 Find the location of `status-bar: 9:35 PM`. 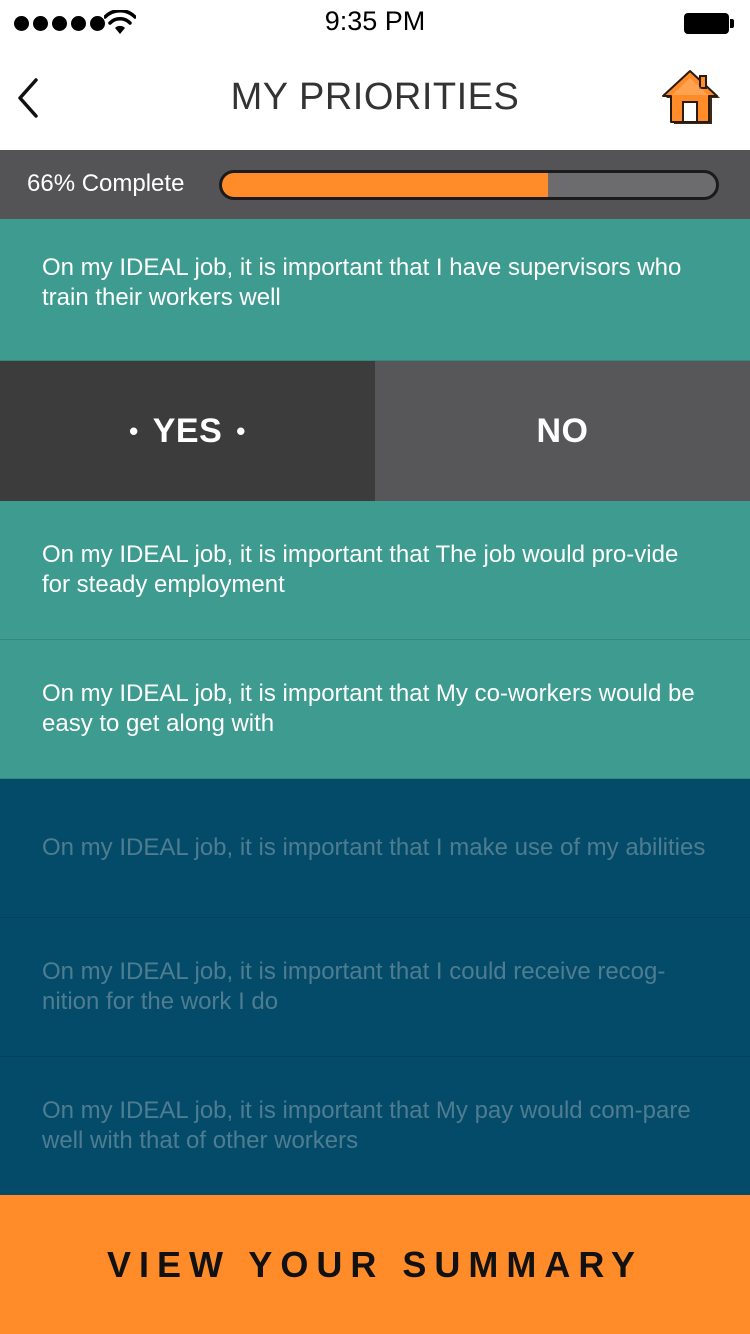

status-bar: 9:35 PM is located at coordinates (375, 23).